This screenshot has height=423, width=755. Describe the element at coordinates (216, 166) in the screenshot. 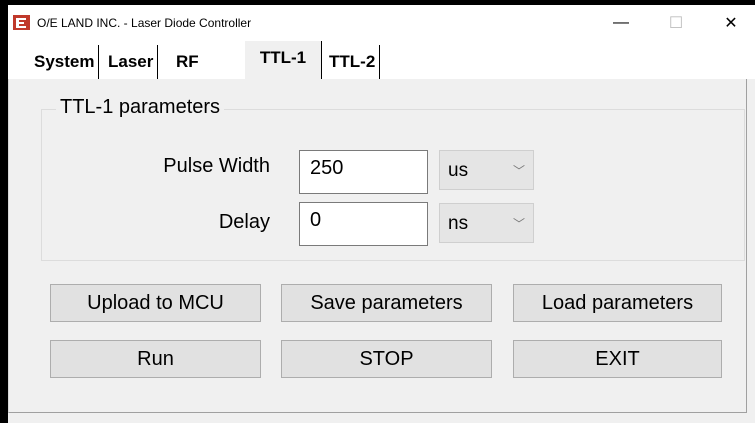

I see `pulse-width-label: Pulse Width` at that location.